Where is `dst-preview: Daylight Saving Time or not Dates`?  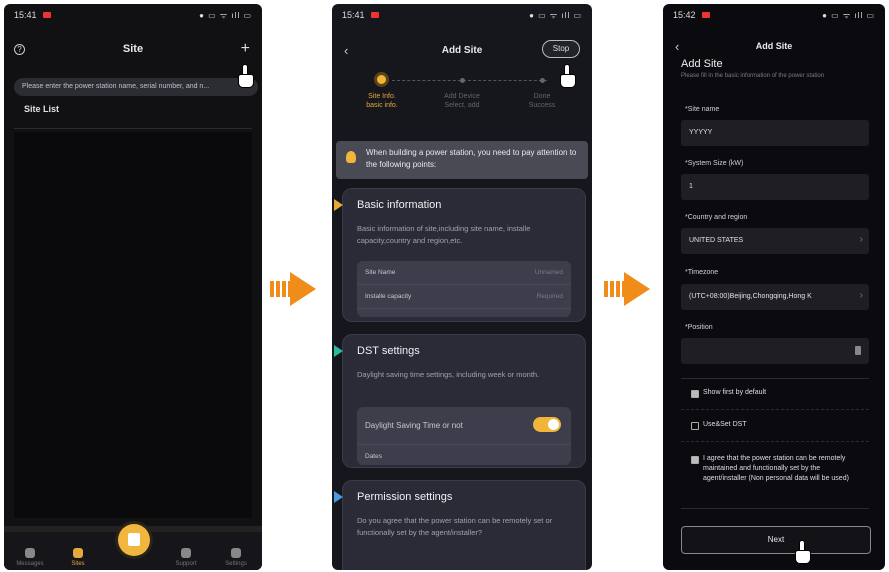 dst-preview: Daylight Saving Time or not Dates is located at coordinates (464, 436).